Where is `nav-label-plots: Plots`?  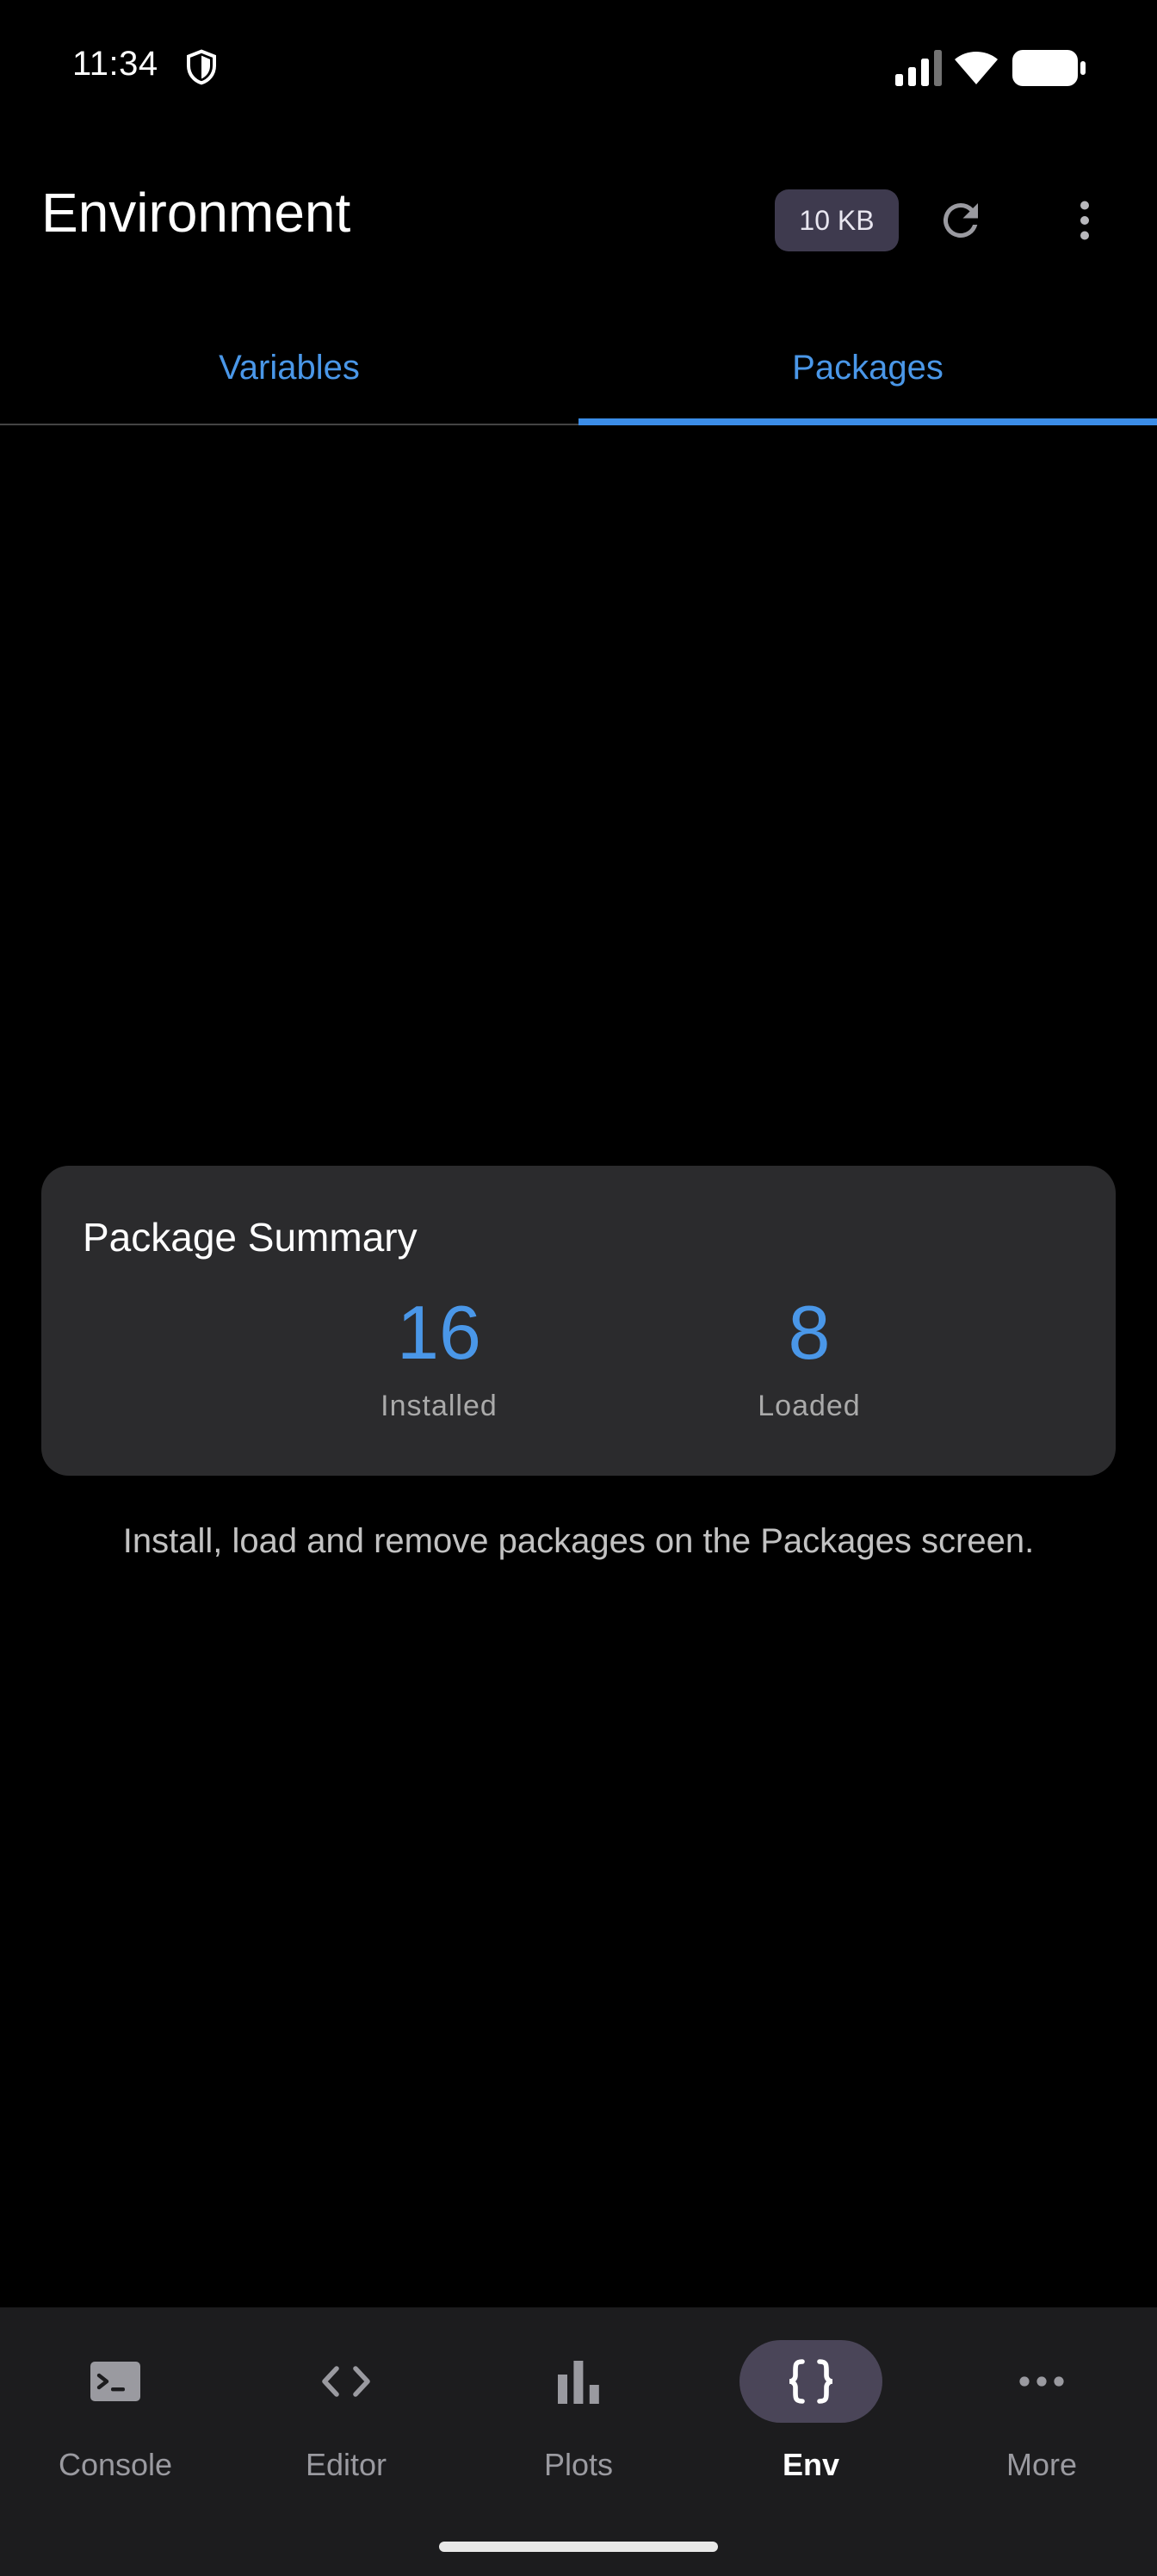 nav-label-plots: Plots is located at coordinates (579, 2465).